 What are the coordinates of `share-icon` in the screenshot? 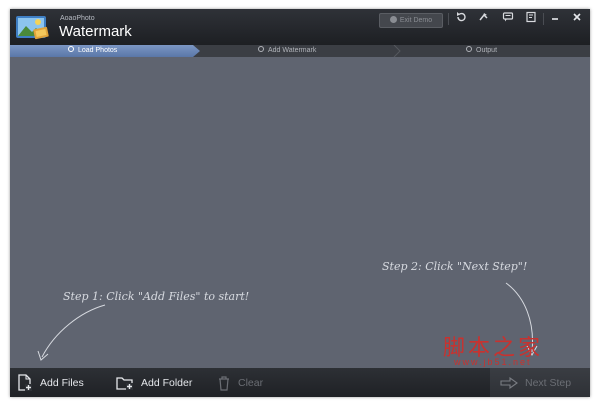 It's located at (484, 19).